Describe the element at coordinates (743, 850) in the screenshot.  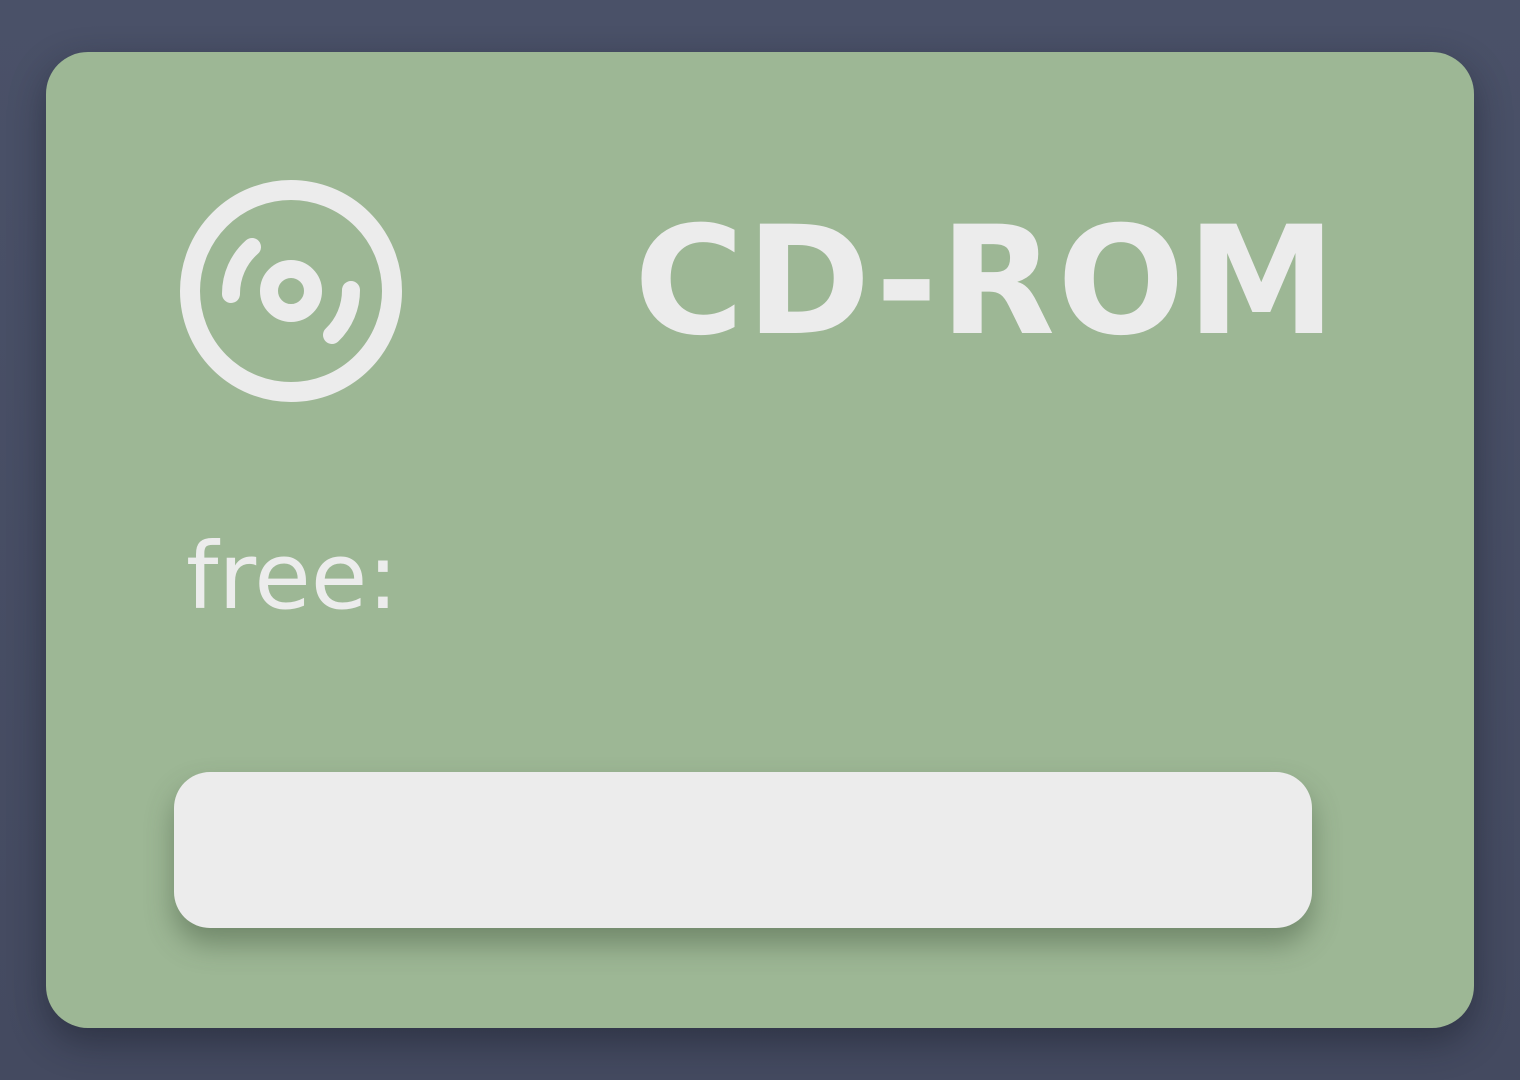
I see `usage-bar` at that location.